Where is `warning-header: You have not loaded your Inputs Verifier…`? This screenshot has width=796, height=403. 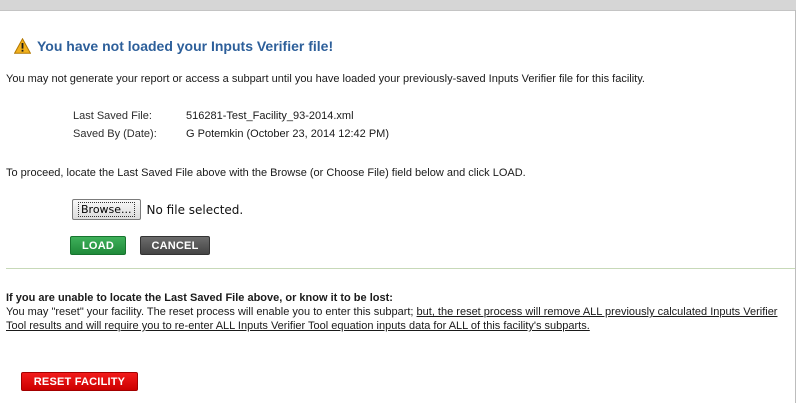 warning-header: You have not loaded your Inputs Verifier… is located at coordinates (173, 46).